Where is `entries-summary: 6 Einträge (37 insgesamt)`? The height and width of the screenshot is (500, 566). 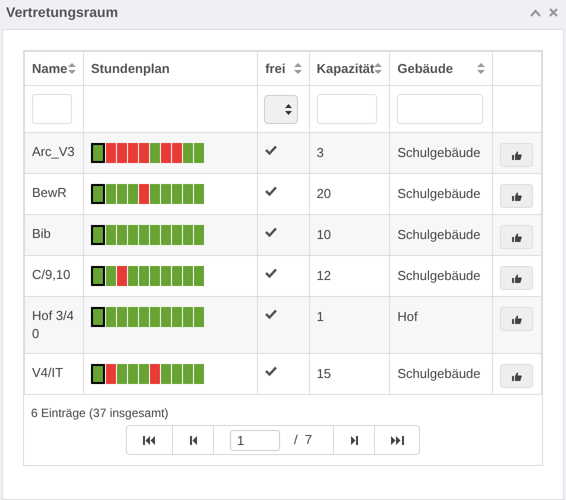 entries-summary: 6 Einträge (37 insgesamt) is located at coordinates (100, 413).